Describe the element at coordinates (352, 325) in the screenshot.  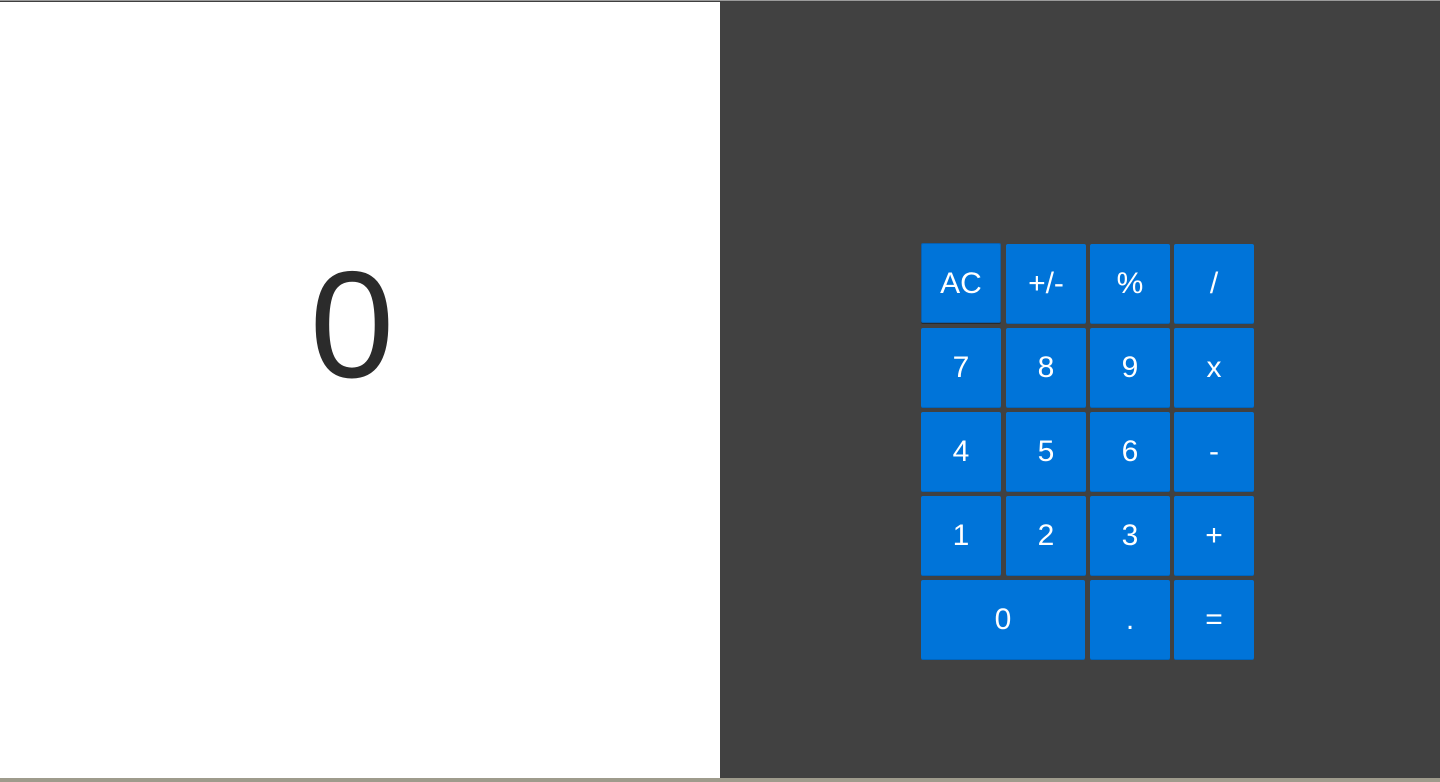
I see `display-value: 0` at that location.